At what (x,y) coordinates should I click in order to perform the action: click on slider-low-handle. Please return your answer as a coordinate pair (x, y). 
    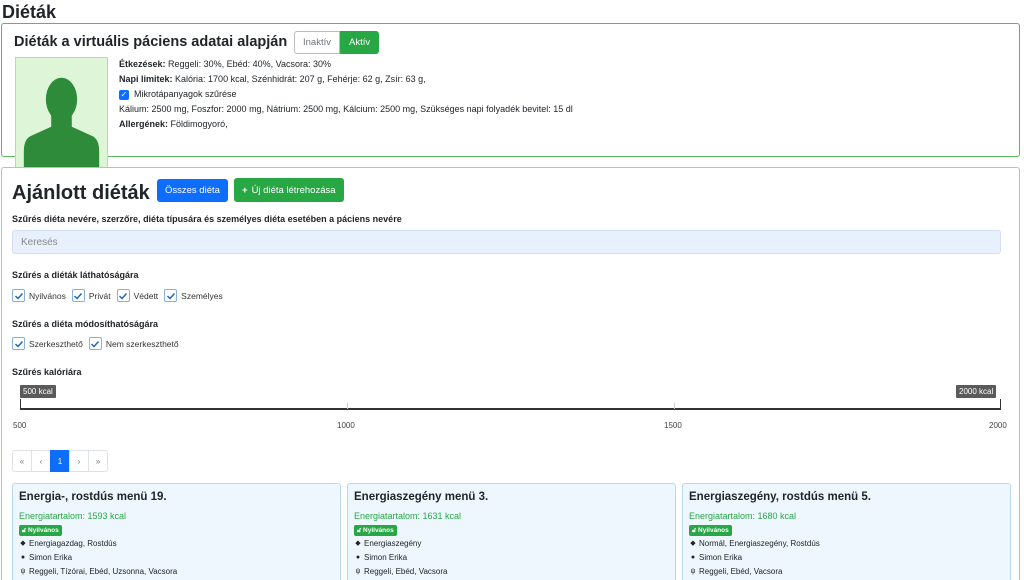
    Looking at the image, I should click on (20, 404).